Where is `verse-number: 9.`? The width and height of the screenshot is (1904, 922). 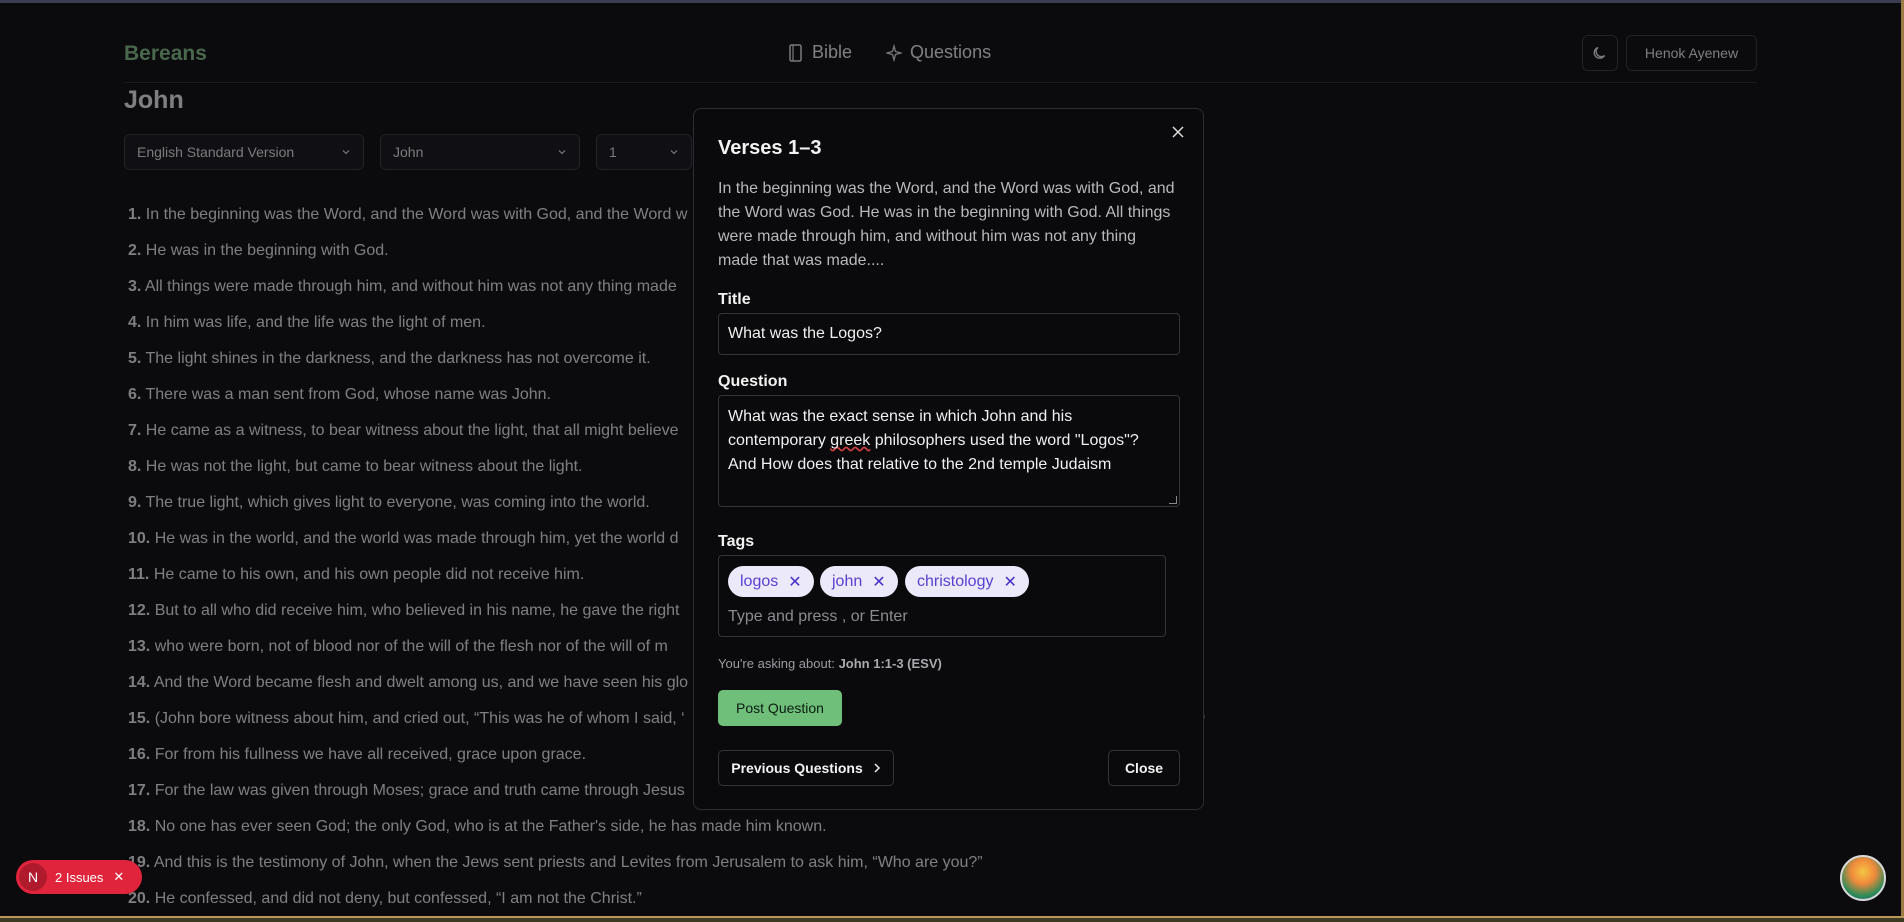 verse-number: 9. is located at coordinates (135, 502).